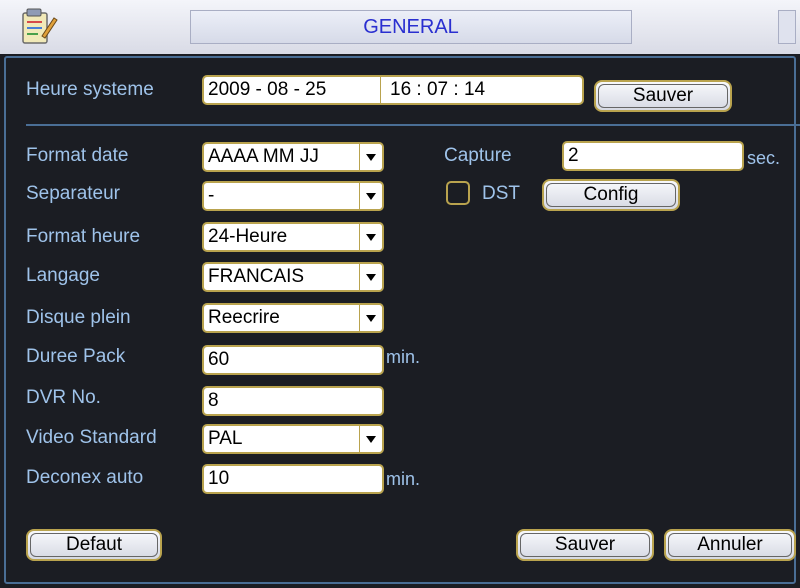 This screenshot has width=800, height=588. What do you see at coordinates (611, 195) in the screenshot?
I see `dst-config-button: Config` at bounding box center [611, 195].